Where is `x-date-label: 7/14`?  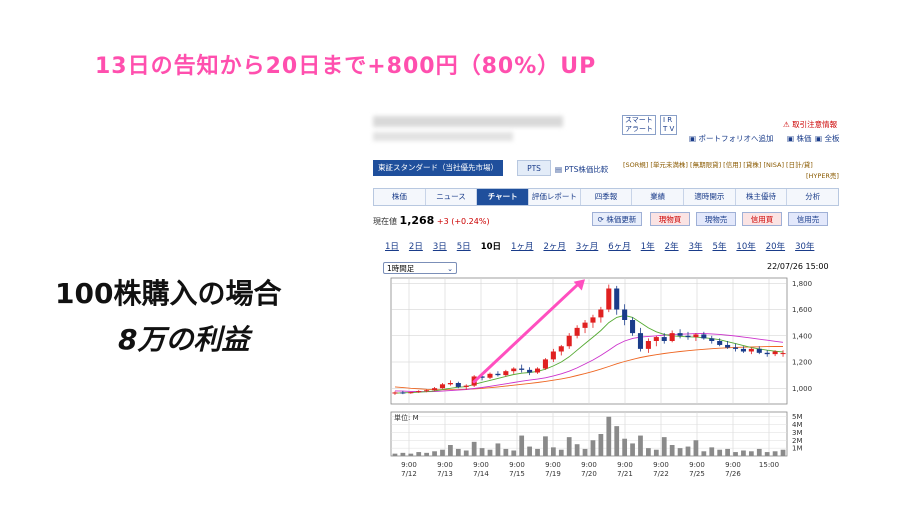 x-date-label: 7/14 is located at coordinates (481, 474).